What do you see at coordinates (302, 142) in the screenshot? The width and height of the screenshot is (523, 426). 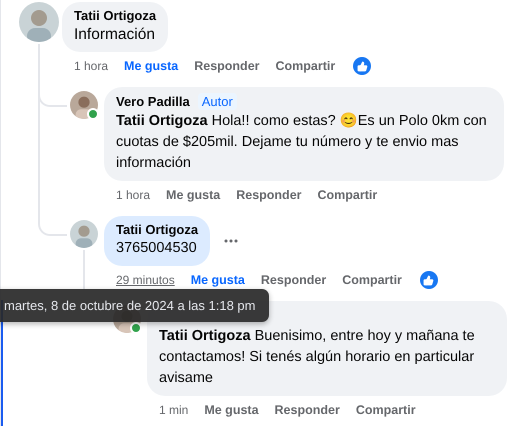 I see `comment-text: Tatii Ortigoza Hola!! como estas? 😊Es un Polo 0km con cuotas de $205mil. Dejame tu número y te envio mas información` at bounding box center [302, 142].